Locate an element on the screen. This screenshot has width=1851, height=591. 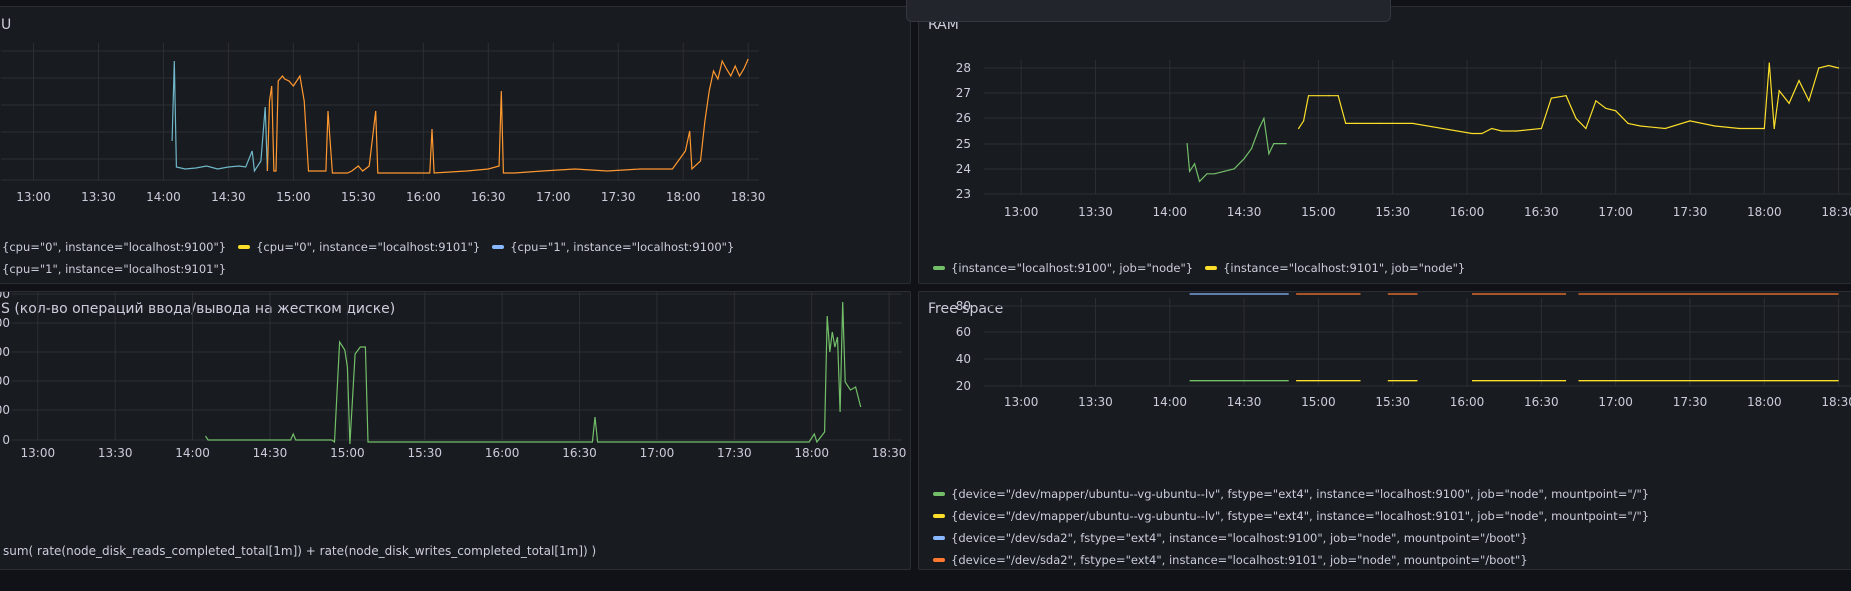
legend-label: {instance="localhost:9101", job="node"} is located at coordinates (1344, 268).